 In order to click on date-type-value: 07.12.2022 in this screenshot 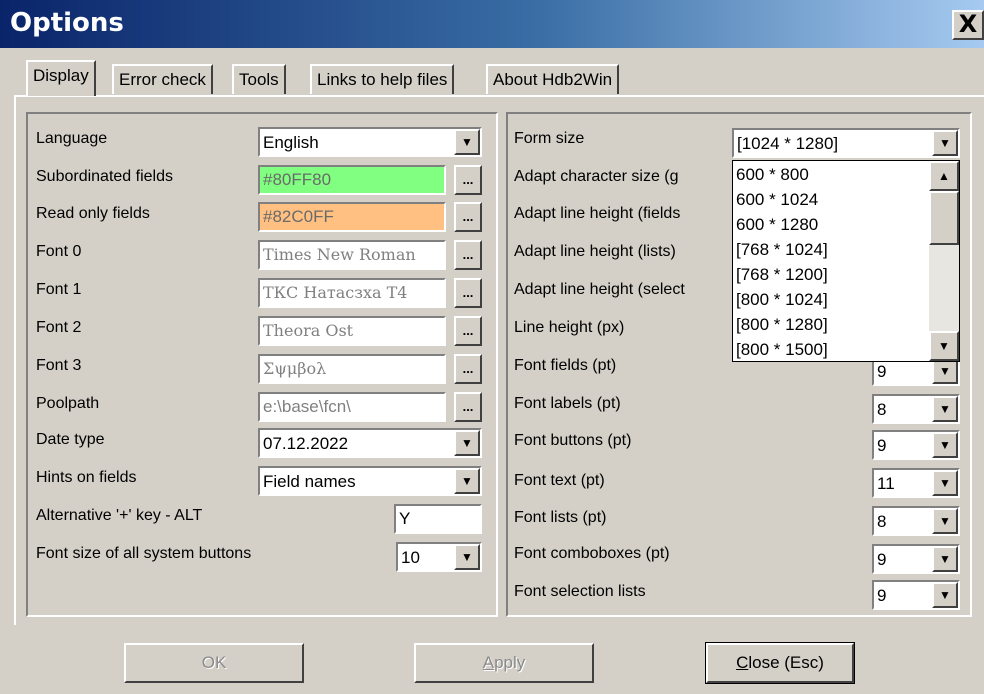, I will do `click(306, 443)`.